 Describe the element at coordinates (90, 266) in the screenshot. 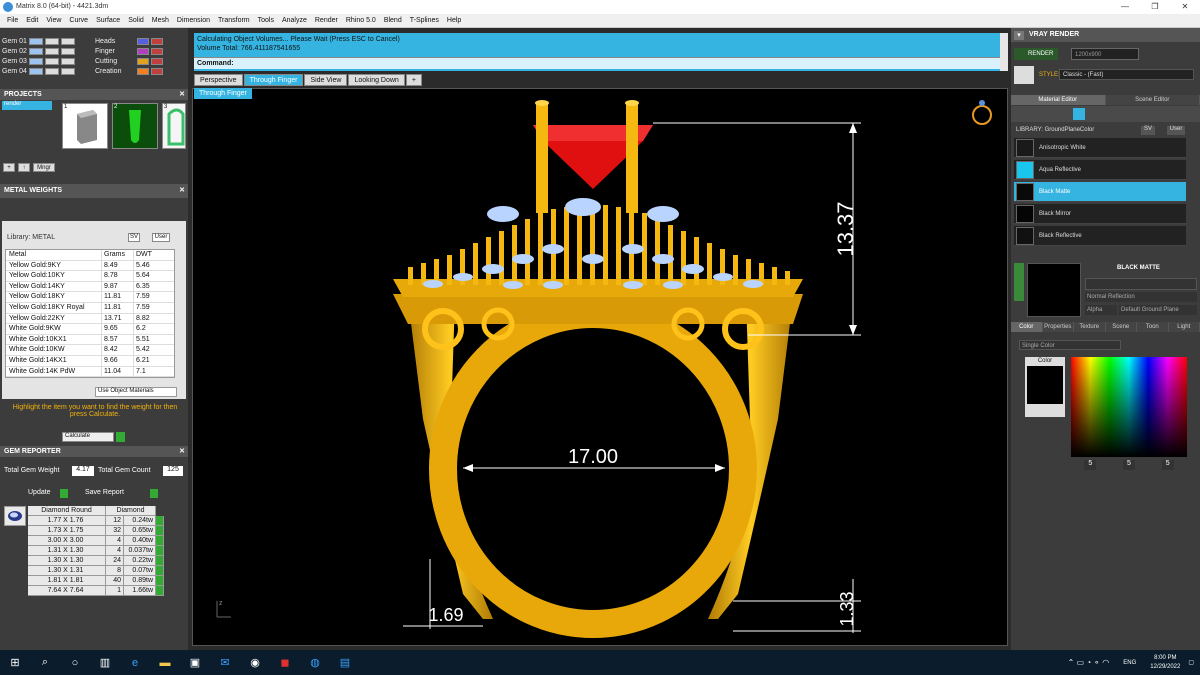

I see `table-row: Yellow Gold:9KY 8.49 5.46` at that location.